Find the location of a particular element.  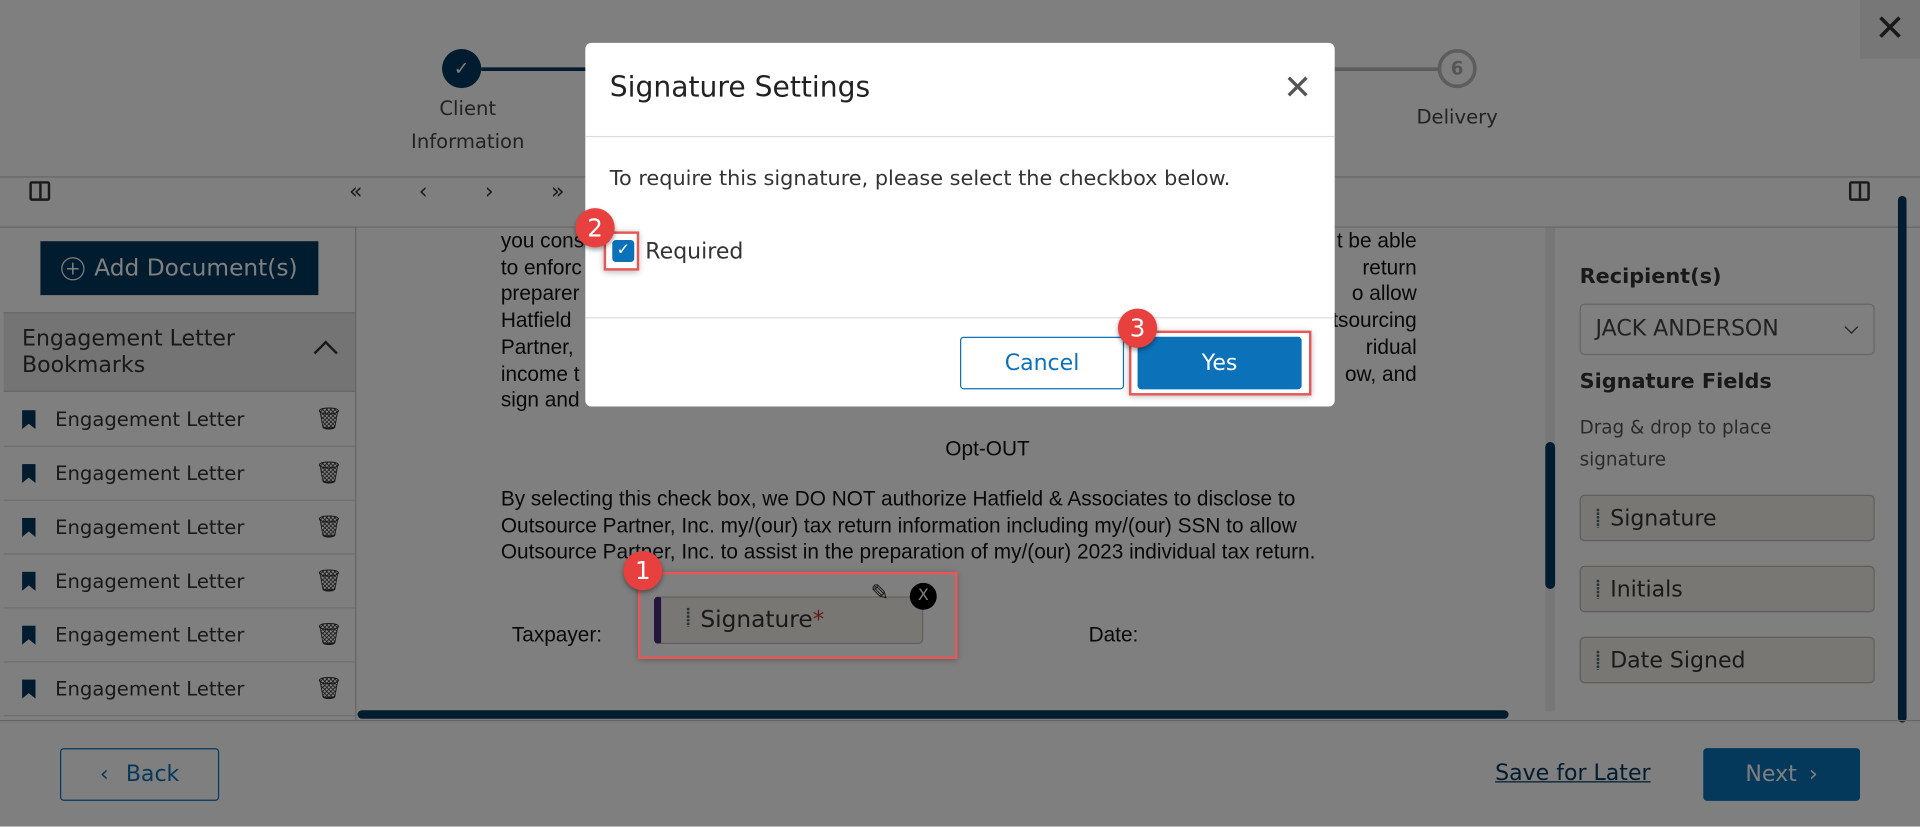

modal-title: Signature Settings is located at coordinates (740, 88).